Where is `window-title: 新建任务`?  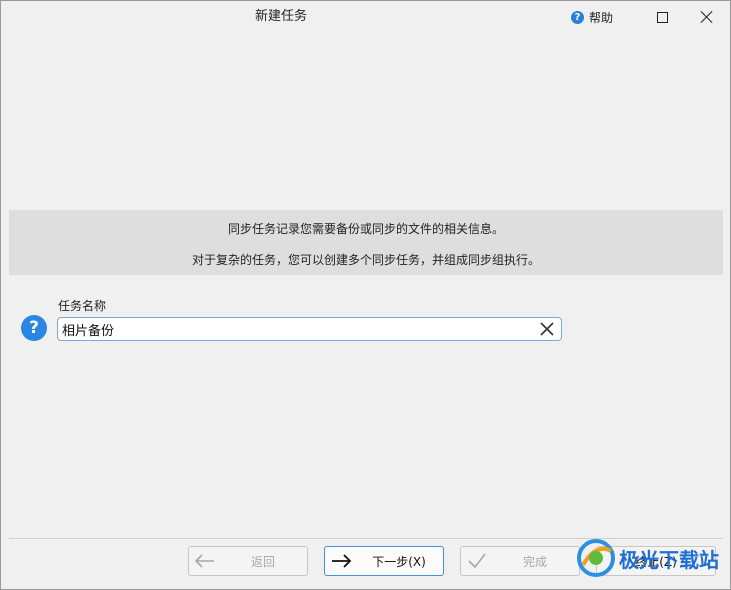 window-title: 新建任务 is located at coordinates (280, 16).